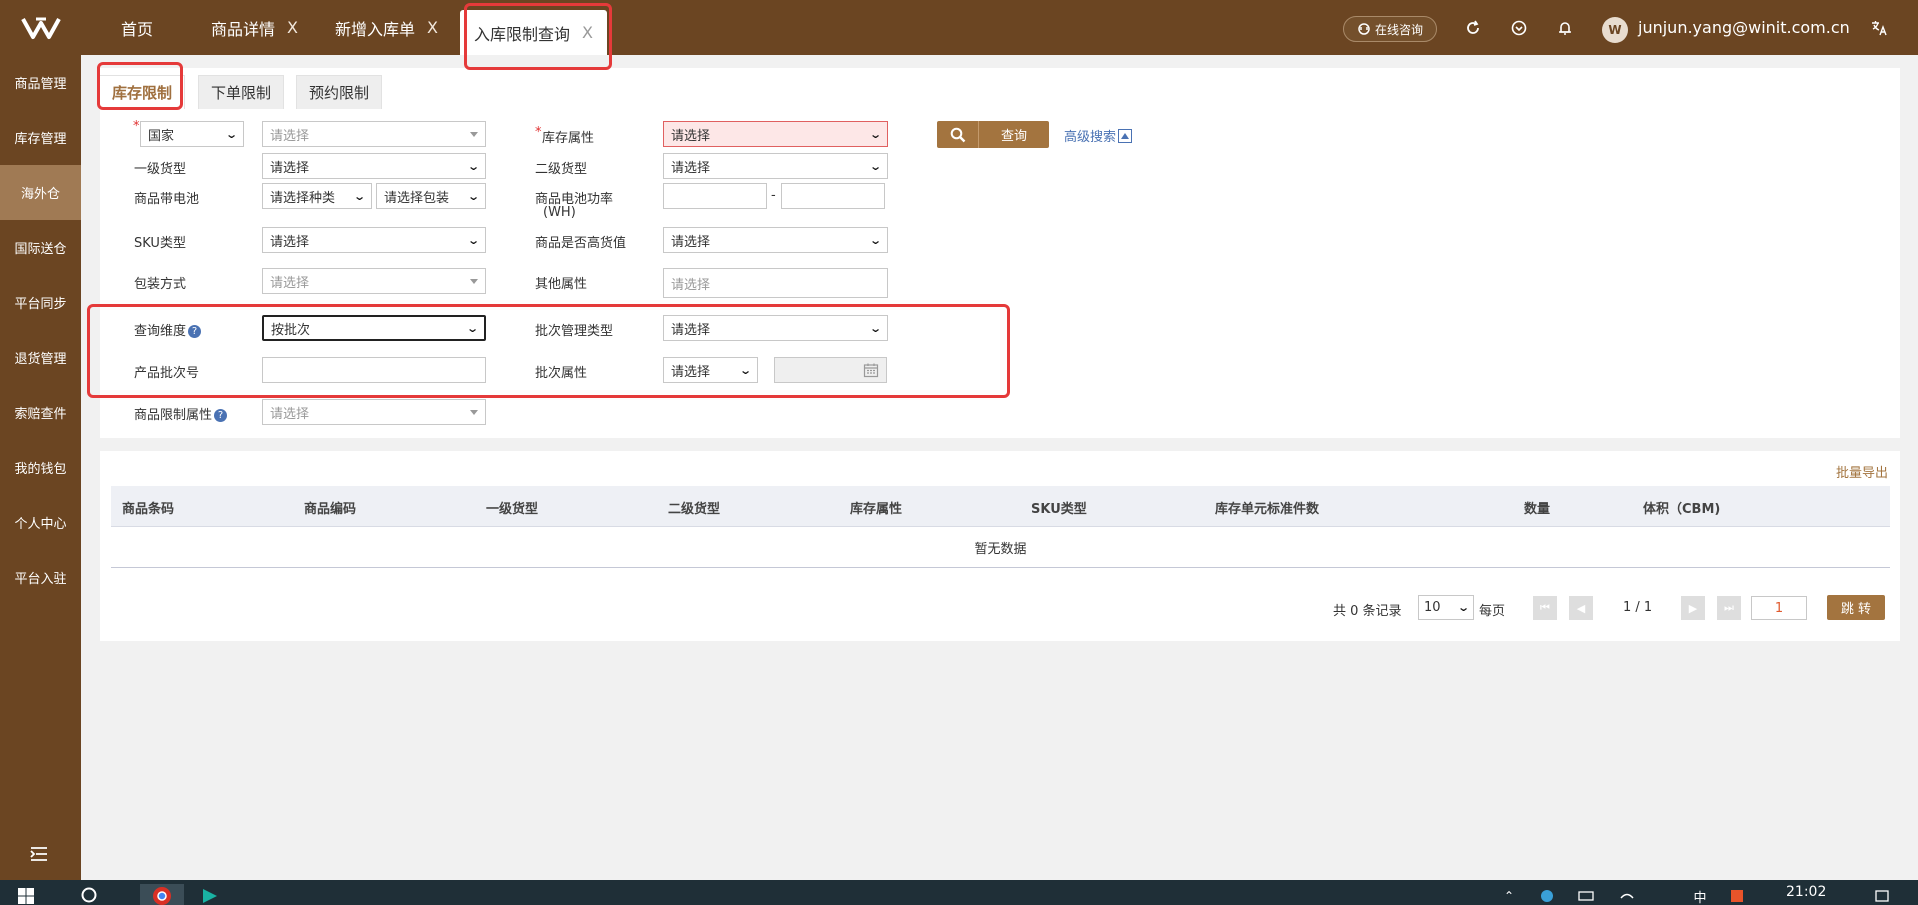  Describe the element at coordinates (1862, 471) in the screenshot. I see `batch-export-link: 批量导出` at that location.